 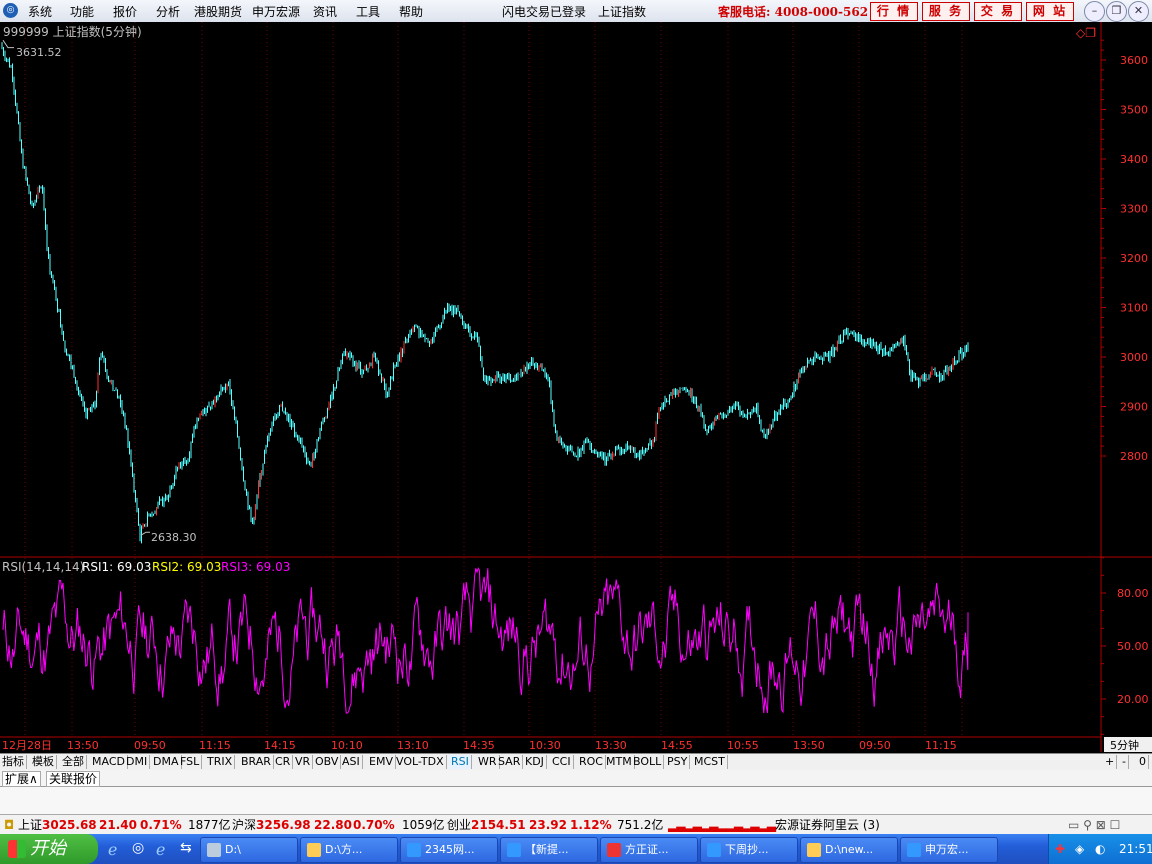 What do you see at coordinates (1124, 762) in the screenshot?
I see `tab-nav-minus: -` at bounding box center [1124, 762].